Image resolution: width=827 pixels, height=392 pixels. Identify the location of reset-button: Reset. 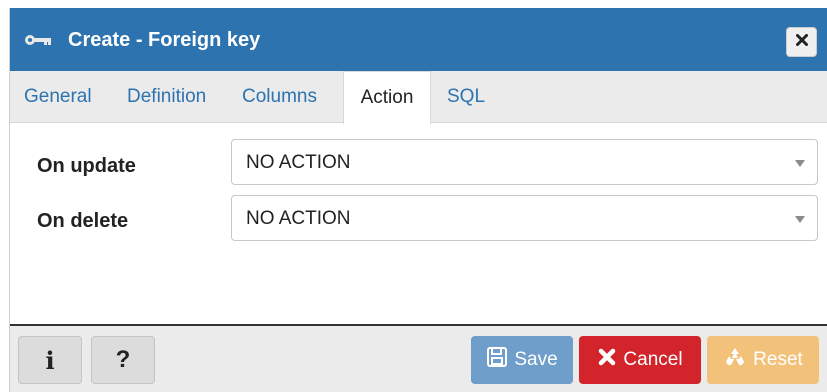
(763, 360).